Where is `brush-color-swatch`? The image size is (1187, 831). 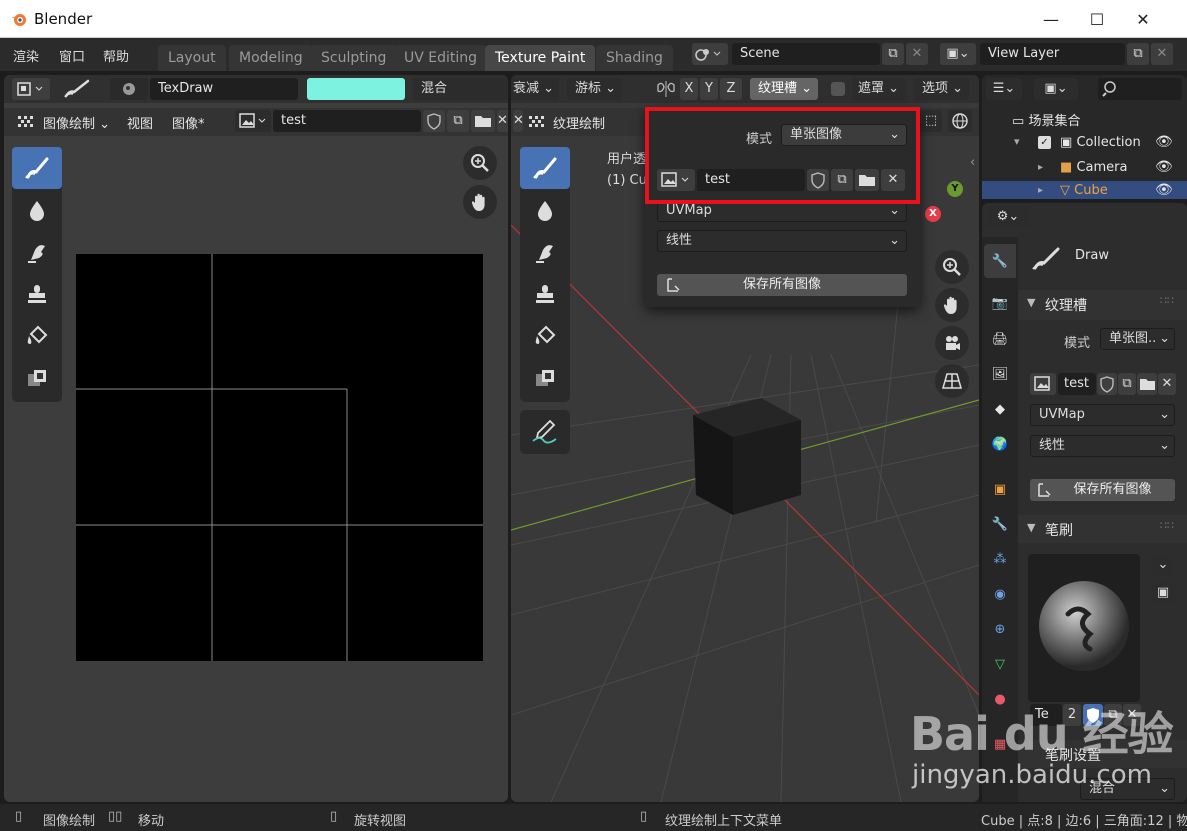 brush-color-swatch is located at coordinates (356, 89).